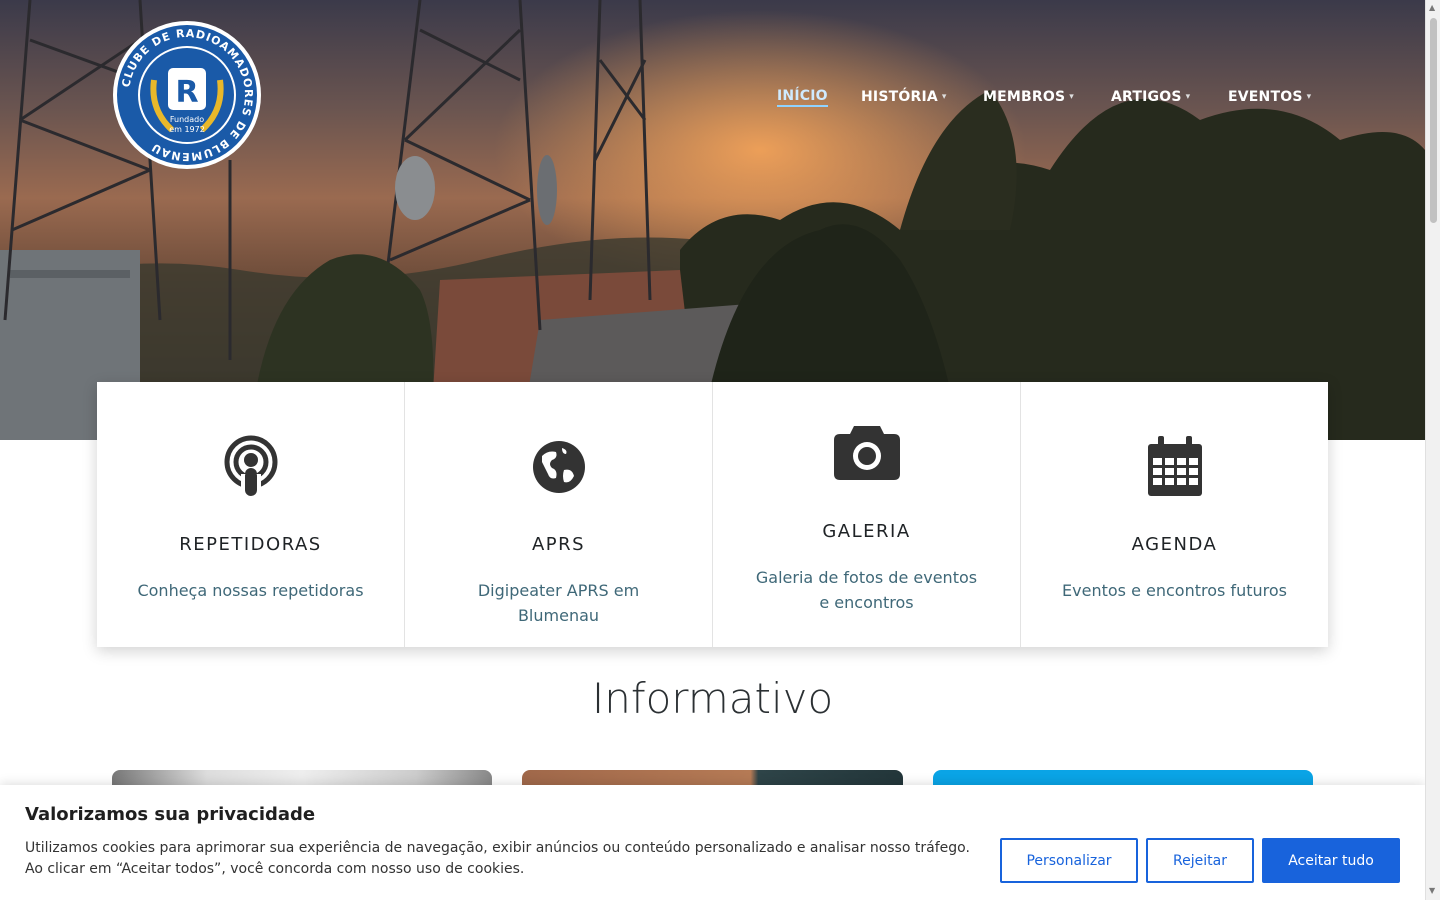  I want to click on feature-title: GALERIA, so click(866, 531).